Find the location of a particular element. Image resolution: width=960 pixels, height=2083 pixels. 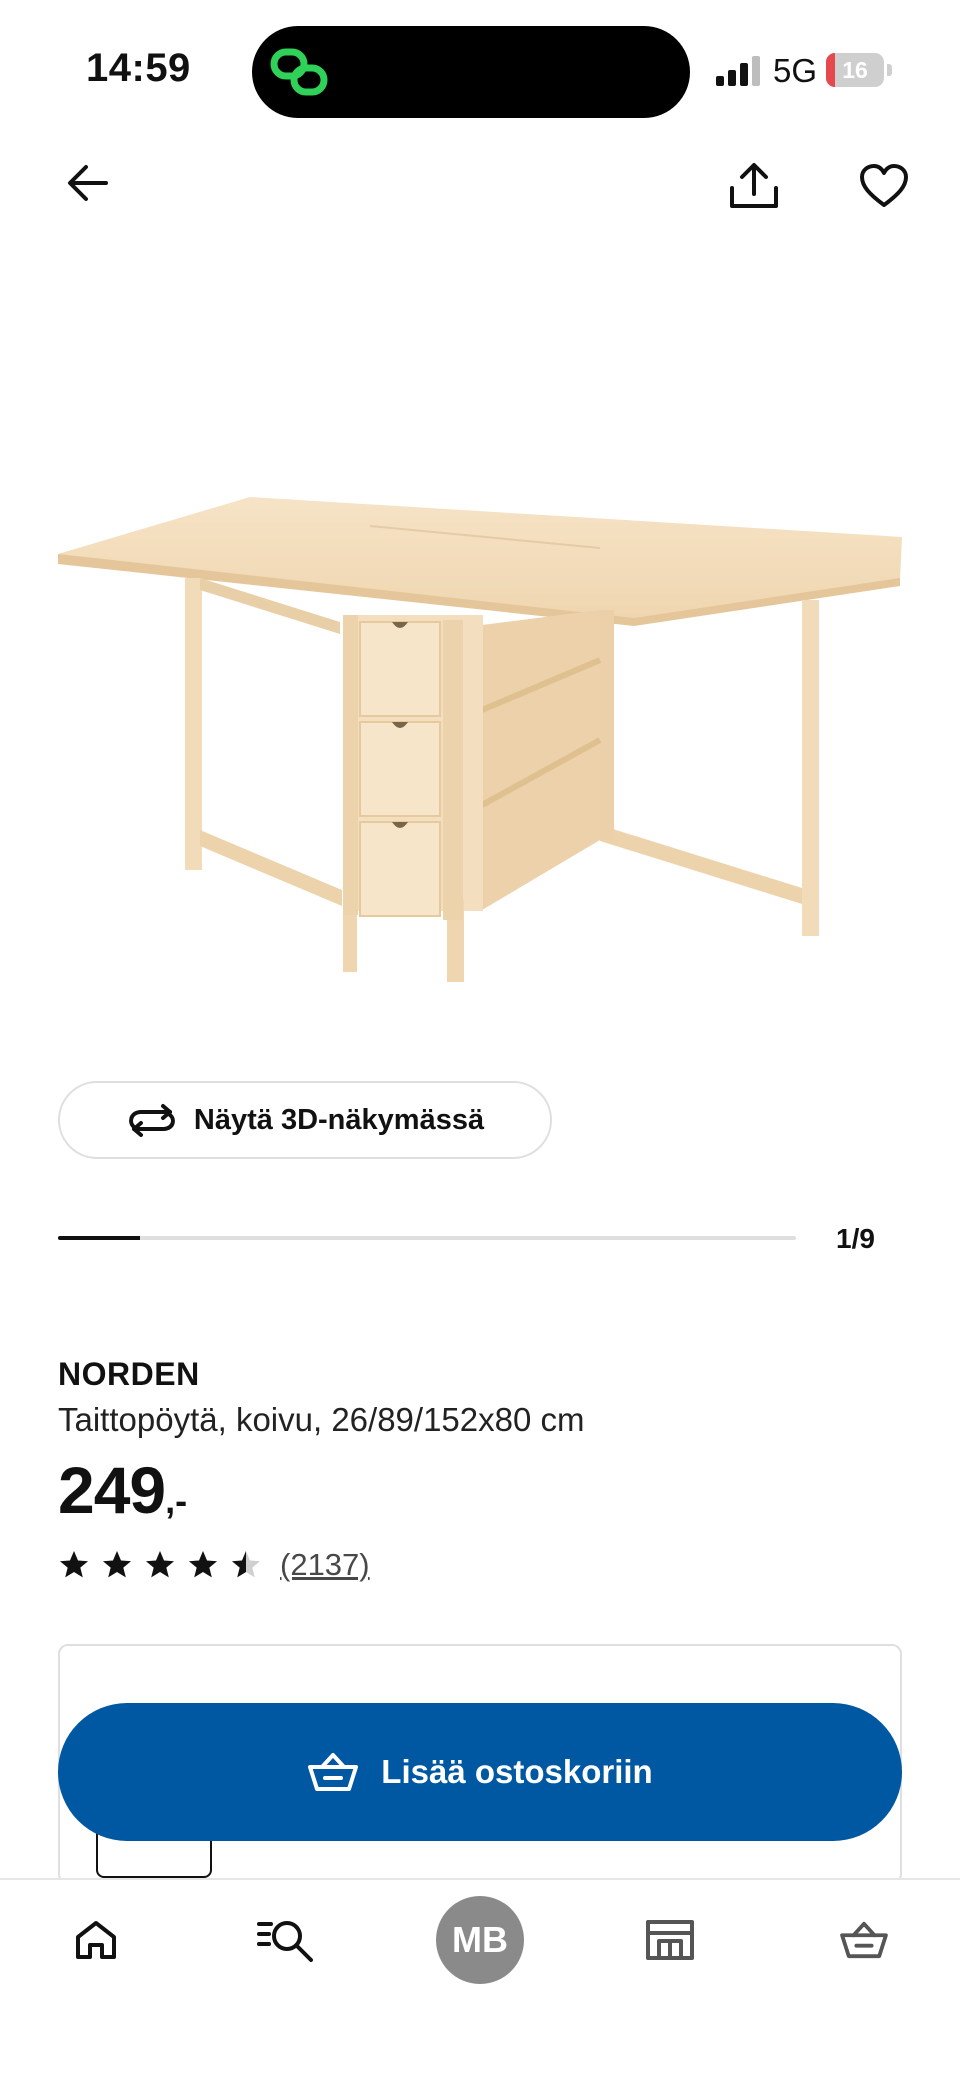

gallery-progress-fill is located at coordinates (99, 1238).